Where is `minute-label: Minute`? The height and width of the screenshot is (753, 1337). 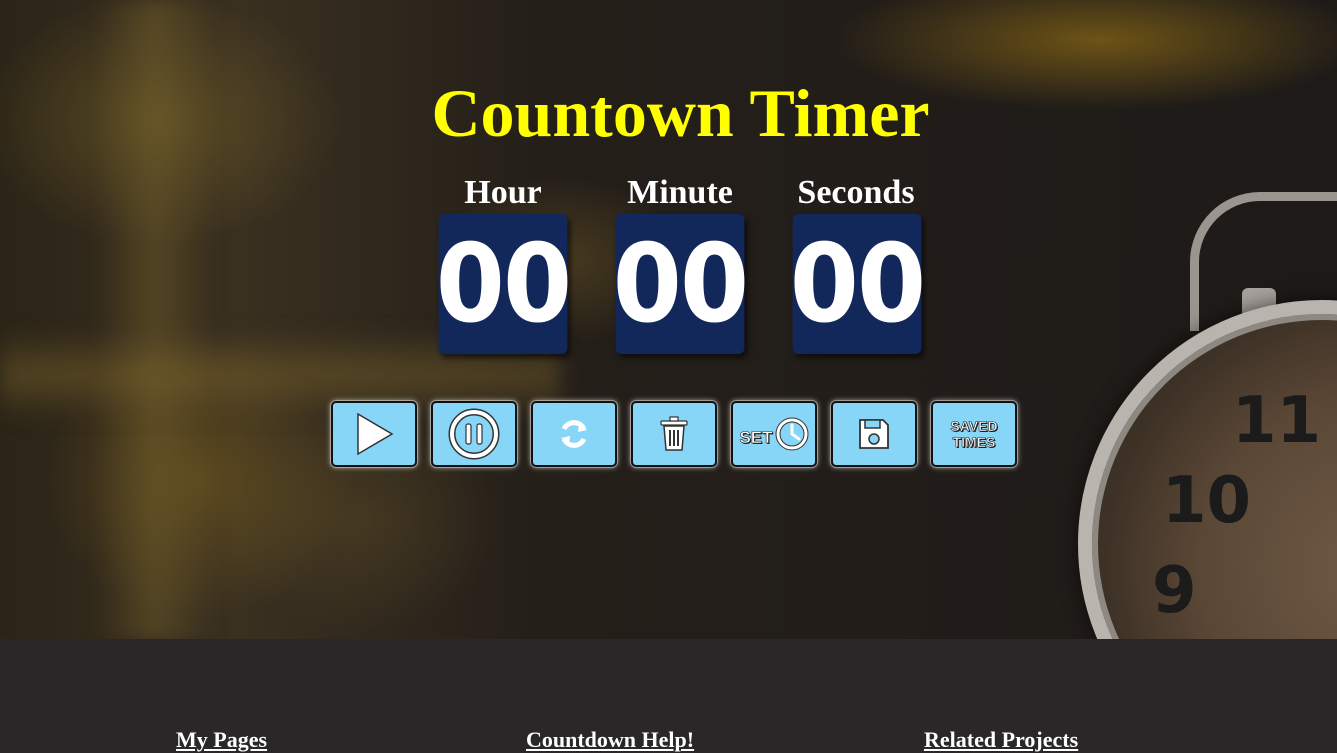 minute-label: Minute is located at coordinates (680, 192).